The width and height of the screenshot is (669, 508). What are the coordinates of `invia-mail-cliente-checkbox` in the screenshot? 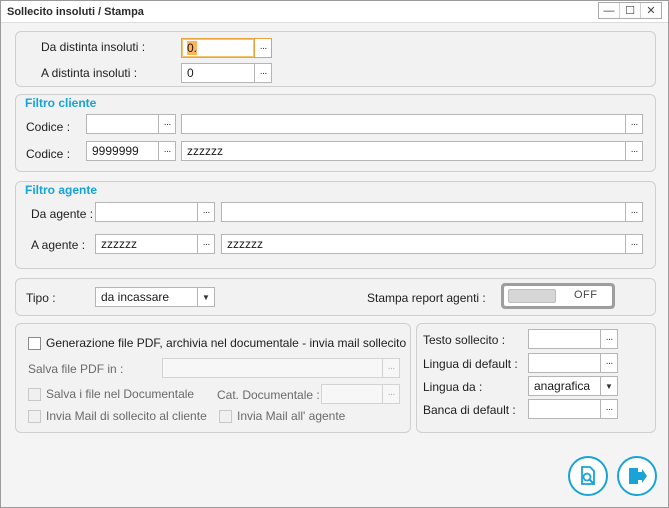 It's located at (34, 416).